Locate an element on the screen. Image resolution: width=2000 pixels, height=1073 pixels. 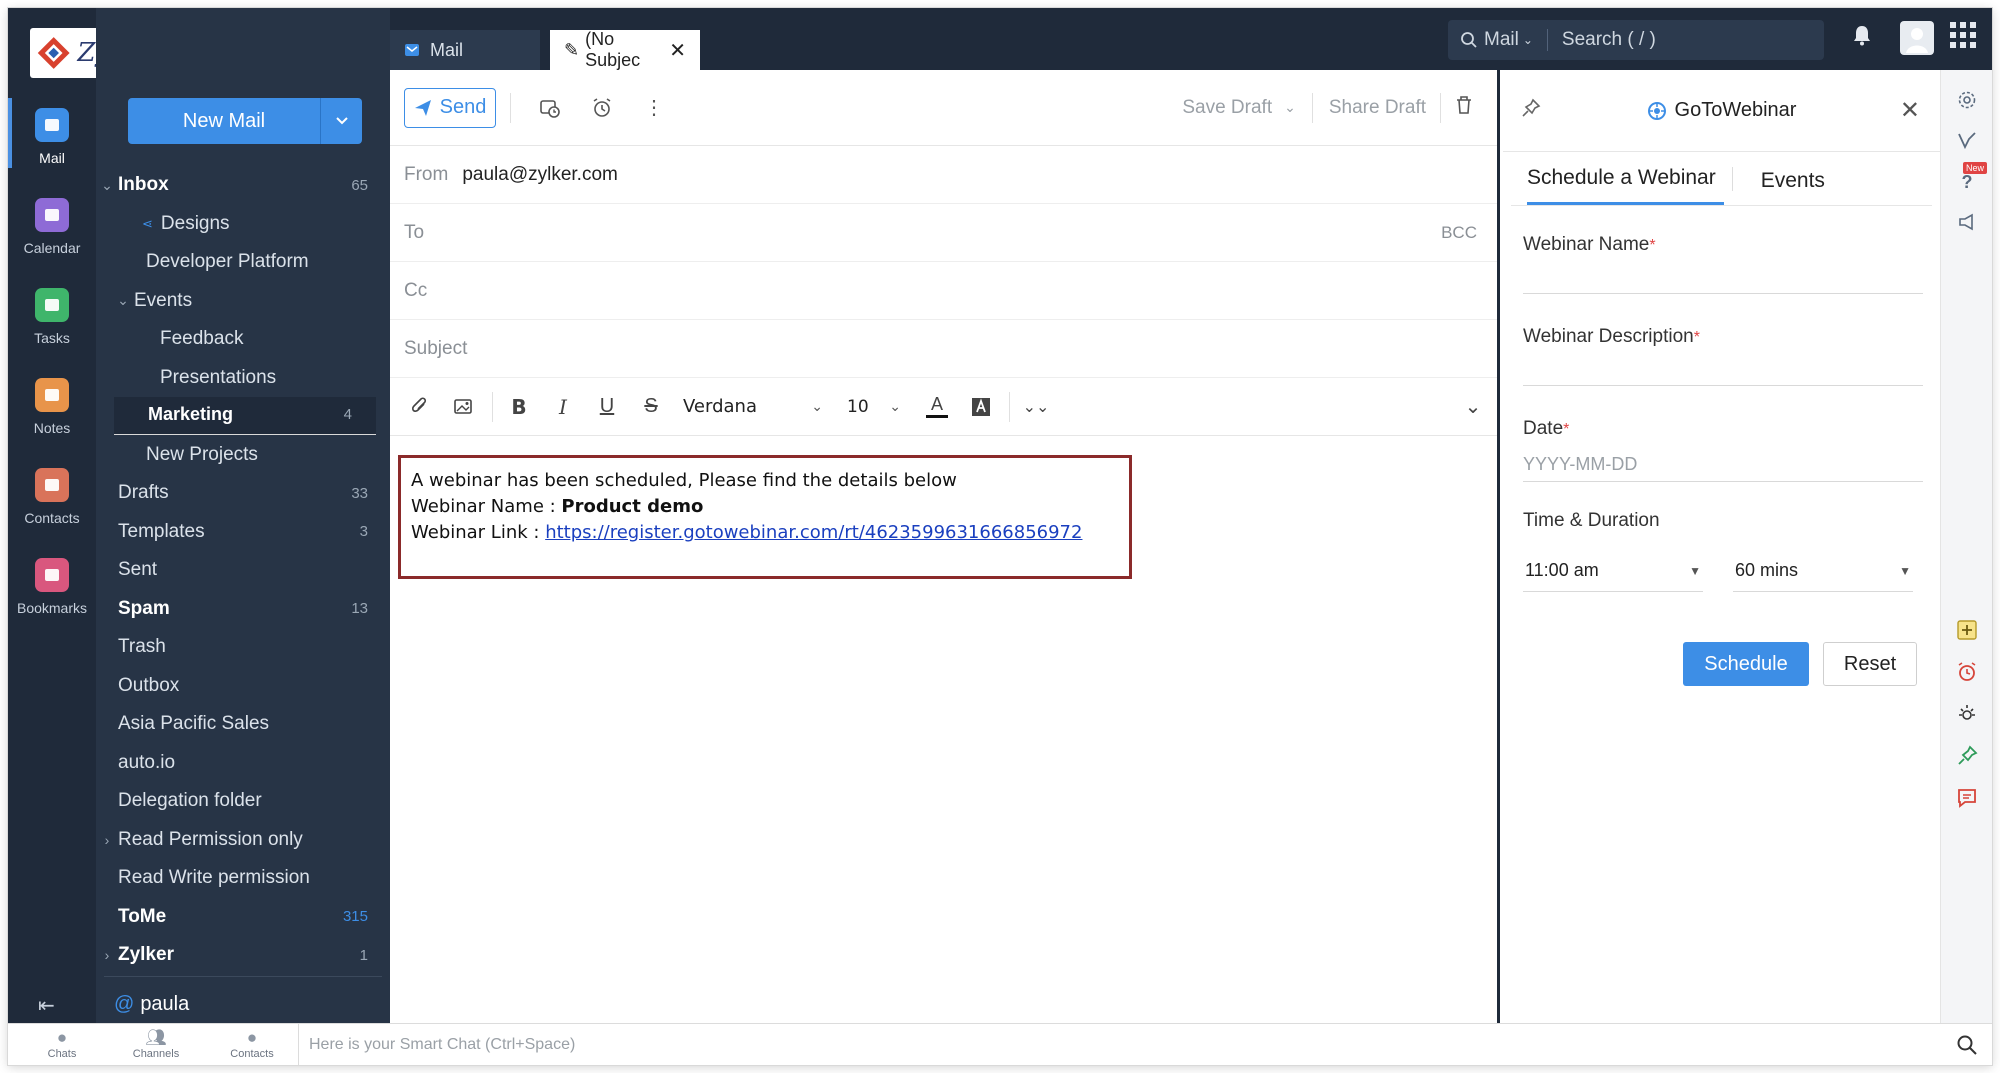
folder-sent: Sent is located at coordinates (243, 570).